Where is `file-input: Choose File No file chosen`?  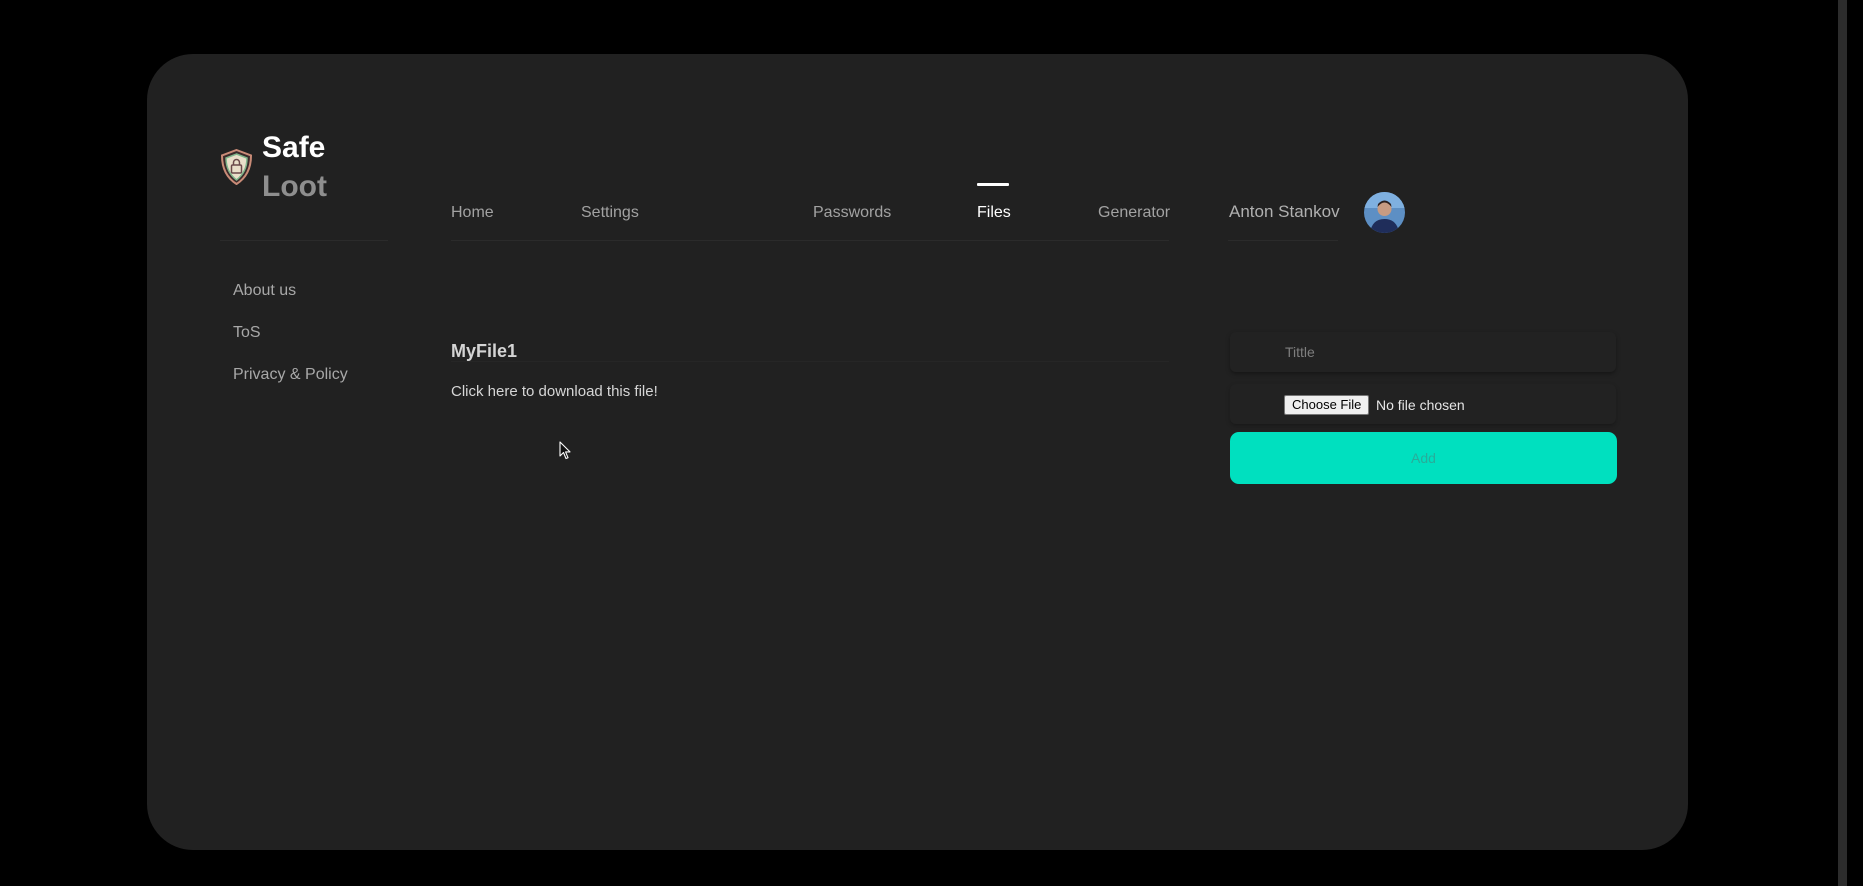 file-input: Choose File No file chosen is located at coordinates (1423, 404).